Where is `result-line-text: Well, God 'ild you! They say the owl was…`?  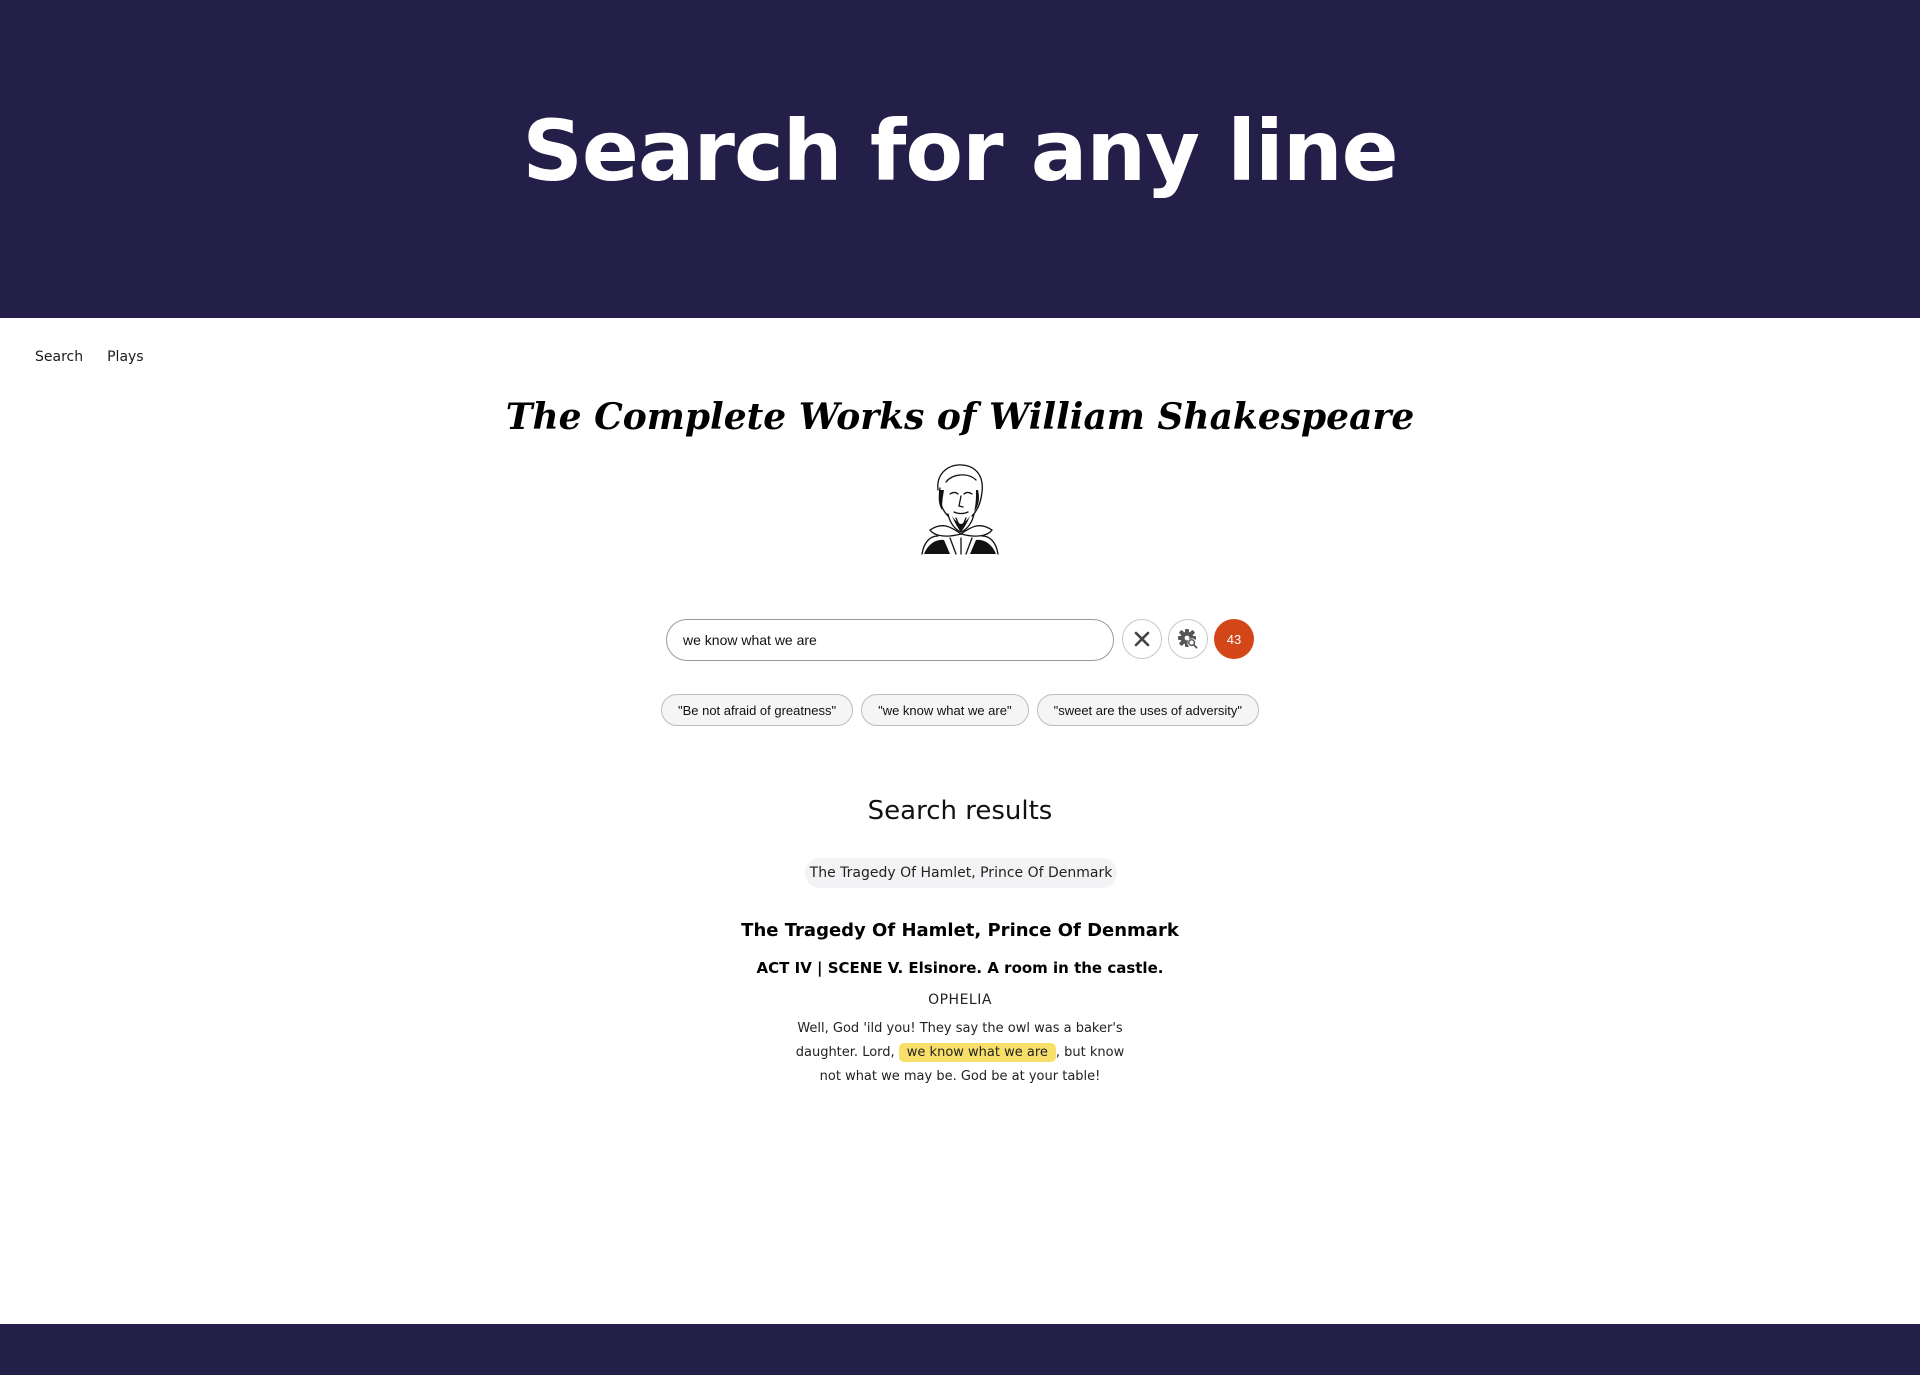 result-line-text: Well, God 'ild you! They say the owl was… is located at coordinates (960, 1053).